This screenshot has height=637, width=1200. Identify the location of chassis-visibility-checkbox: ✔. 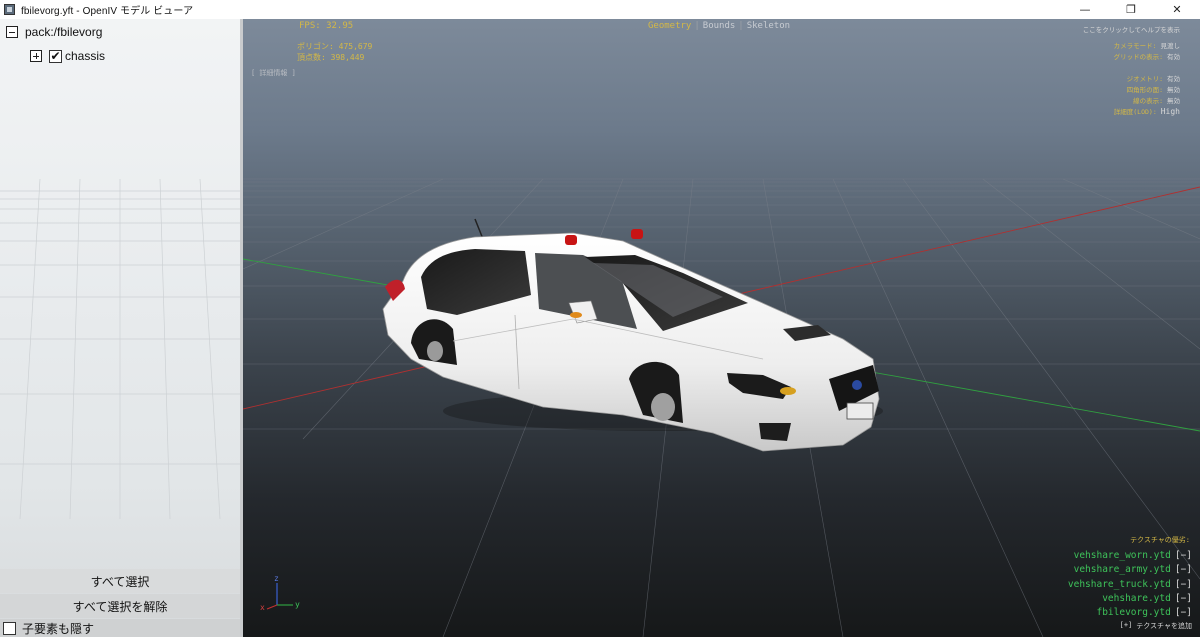
(55, 56).